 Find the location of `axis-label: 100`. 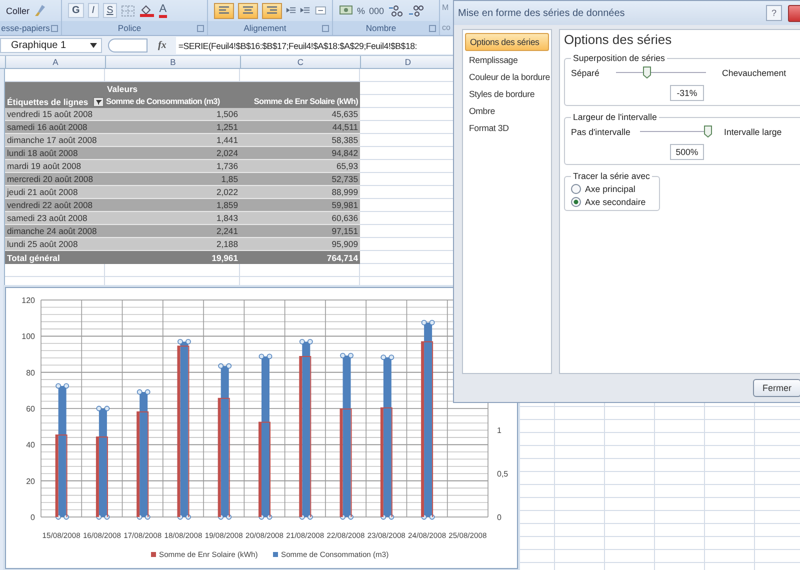

axis-label: 100 is located at coordinates (28, 337).